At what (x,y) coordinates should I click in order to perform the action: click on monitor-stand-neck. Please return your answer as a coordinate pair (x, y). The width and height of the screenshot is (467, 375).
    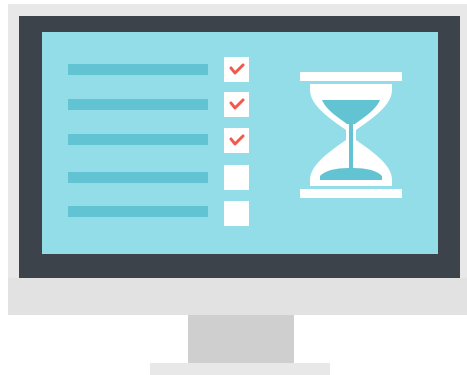
    Looking at the image, I should click on (241, 340).